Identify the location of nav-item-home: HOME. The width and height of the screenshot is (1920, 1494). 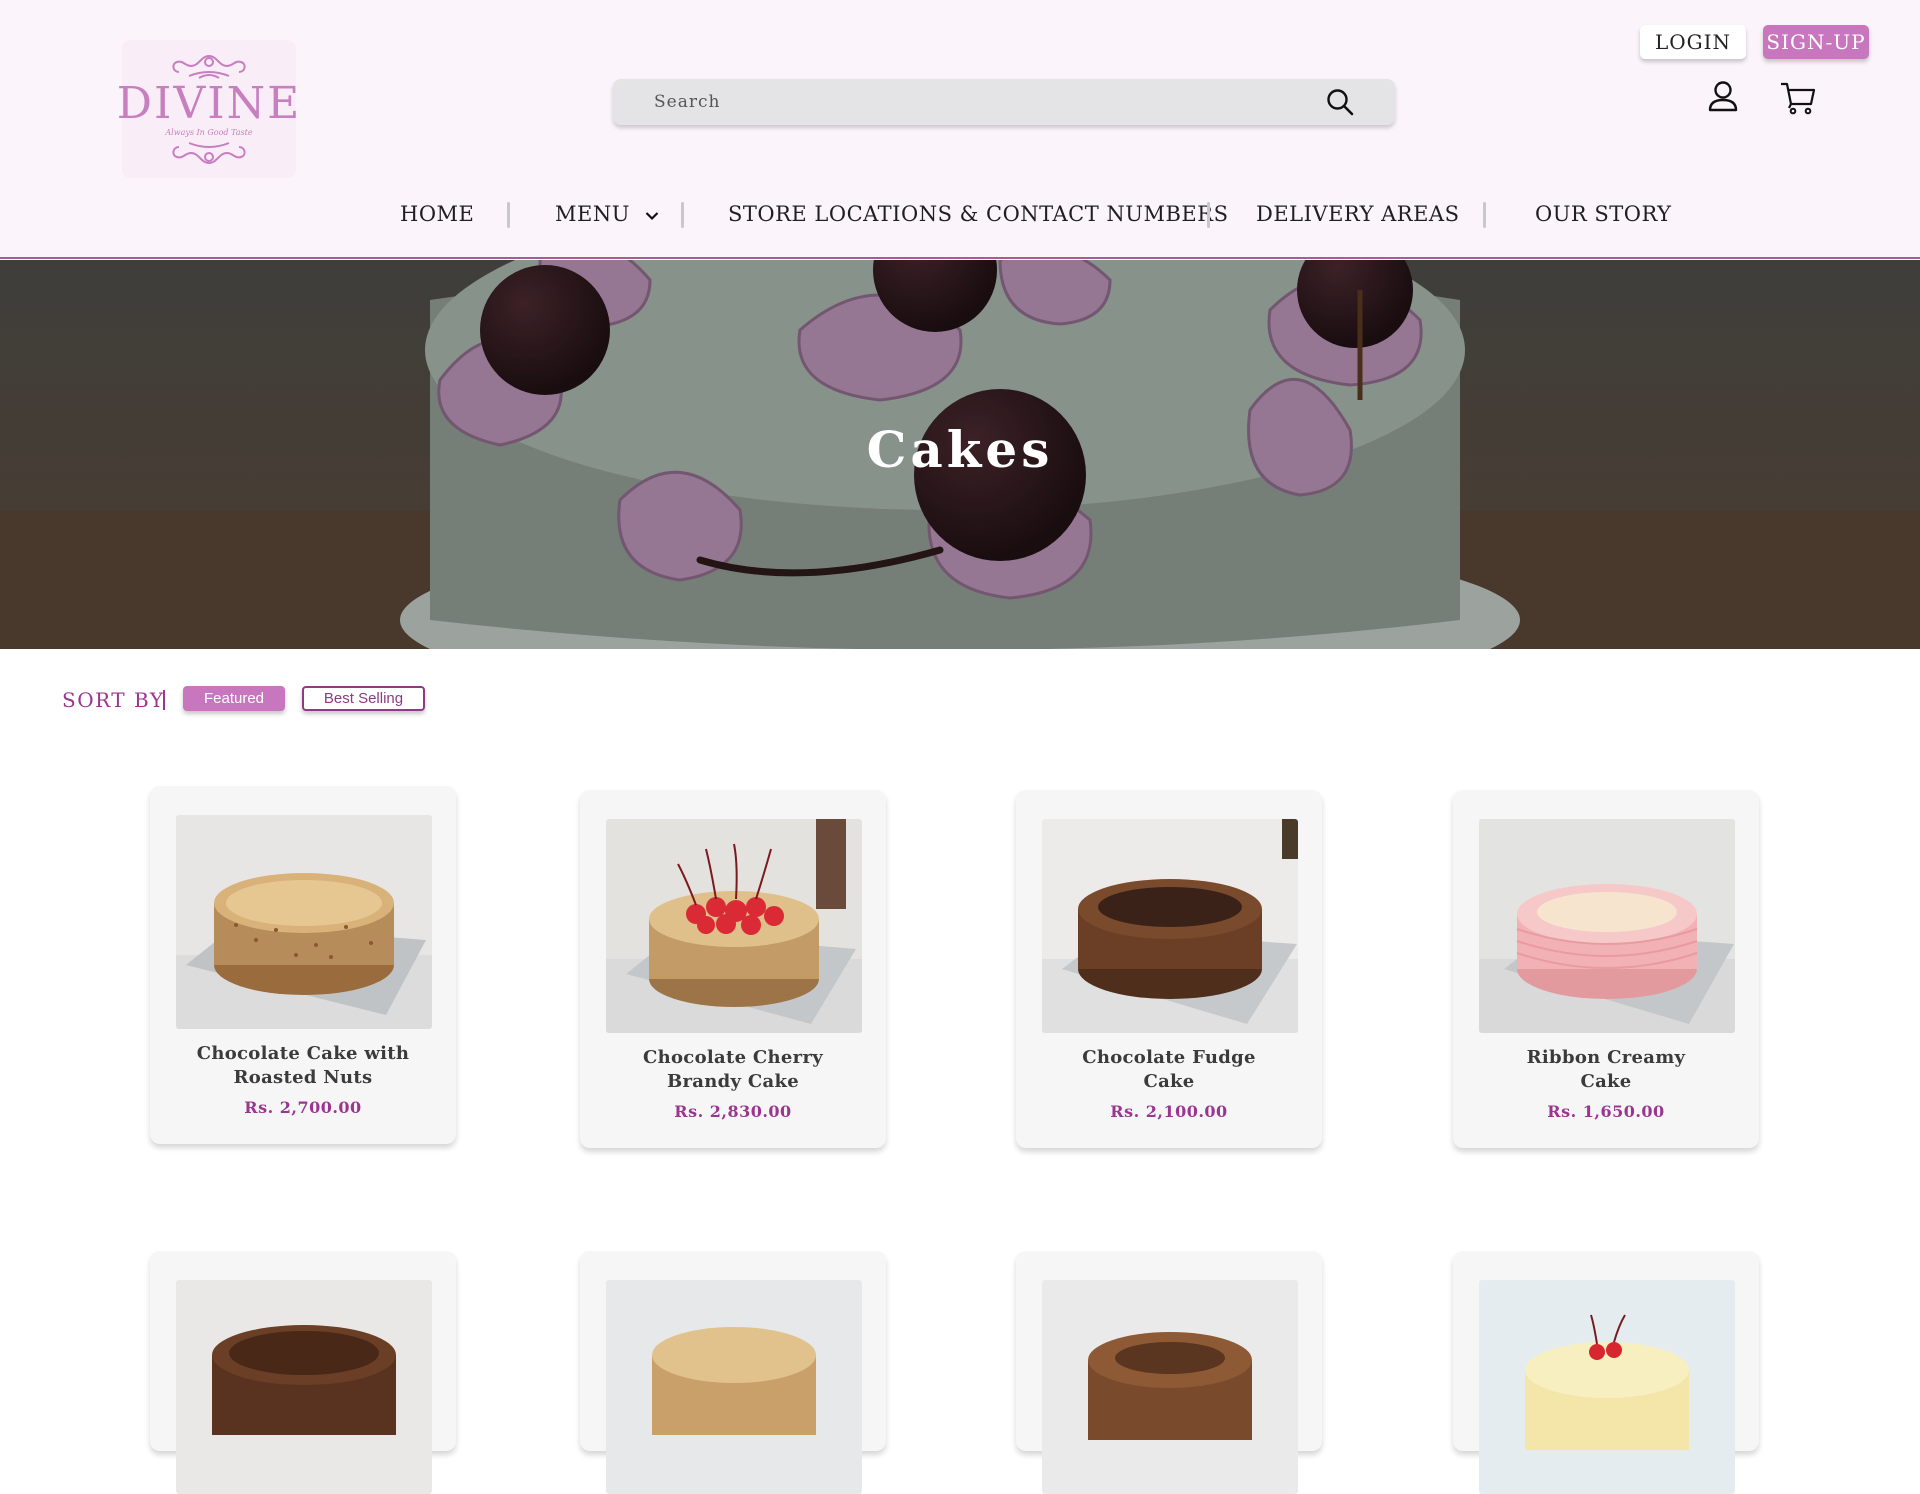
(437, 214).